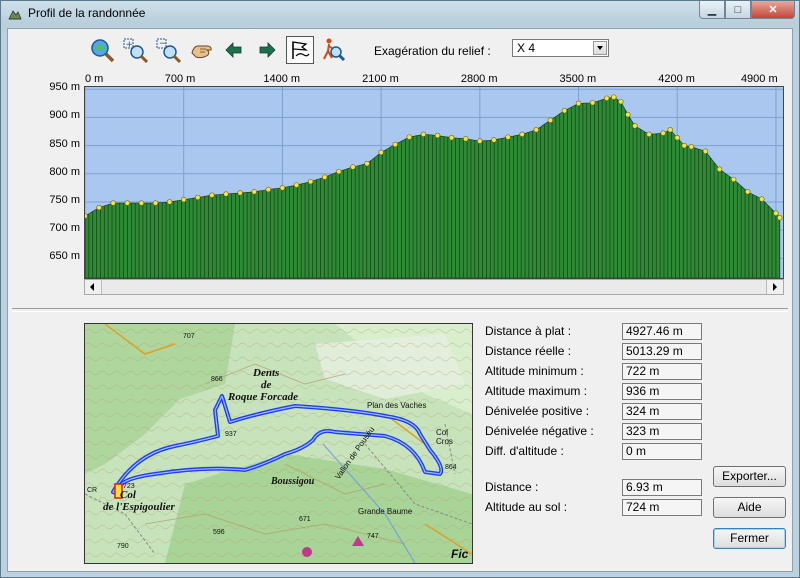 The image size is (800, 578). What do you see at coordinates (400, 14) in the screenshot?
I see `title-bar: Profil de la randonnée ▁ □ ✕` at bounding box center [400, 14].